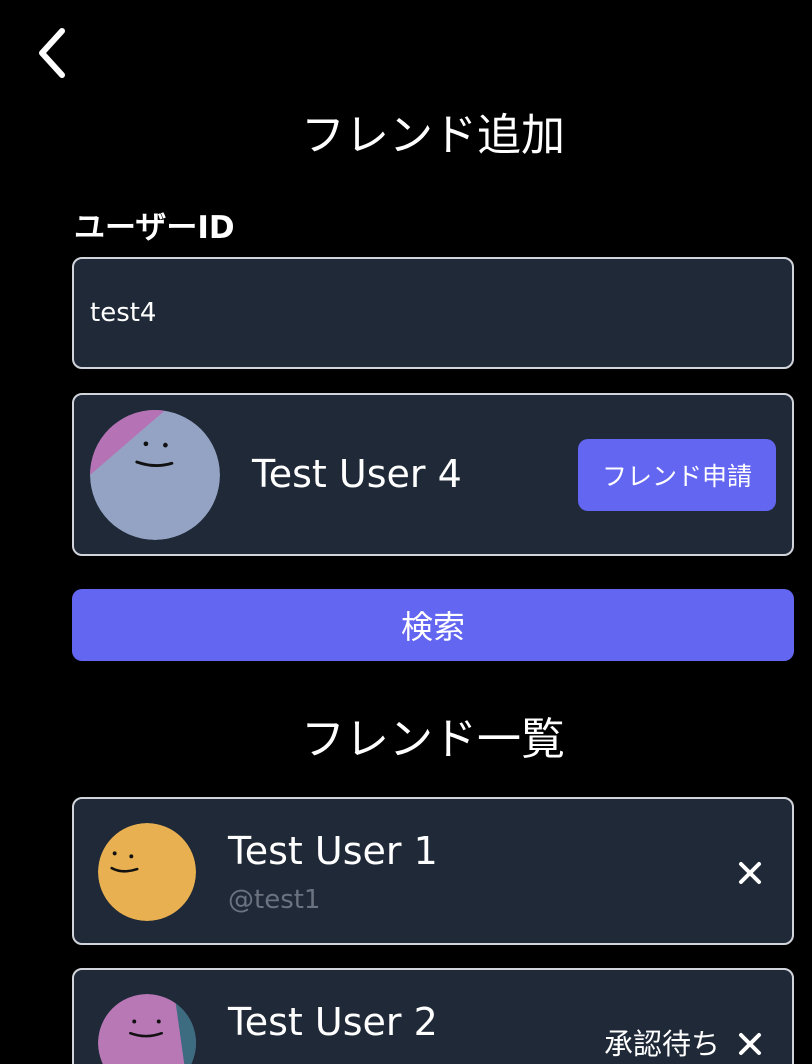 The height and width of the screenshot is (1064, 812). I want to click on result-user-name: Test User 4, so click(357, 474).